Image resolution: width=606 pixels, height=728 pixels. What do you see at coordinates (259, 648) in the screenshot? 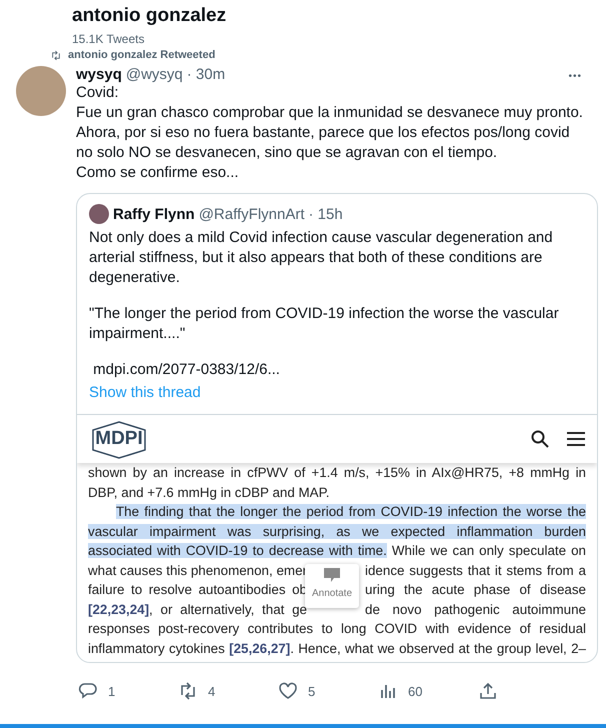
I see `citation-link: [25,26,27]` at bounding box center [259, 648].